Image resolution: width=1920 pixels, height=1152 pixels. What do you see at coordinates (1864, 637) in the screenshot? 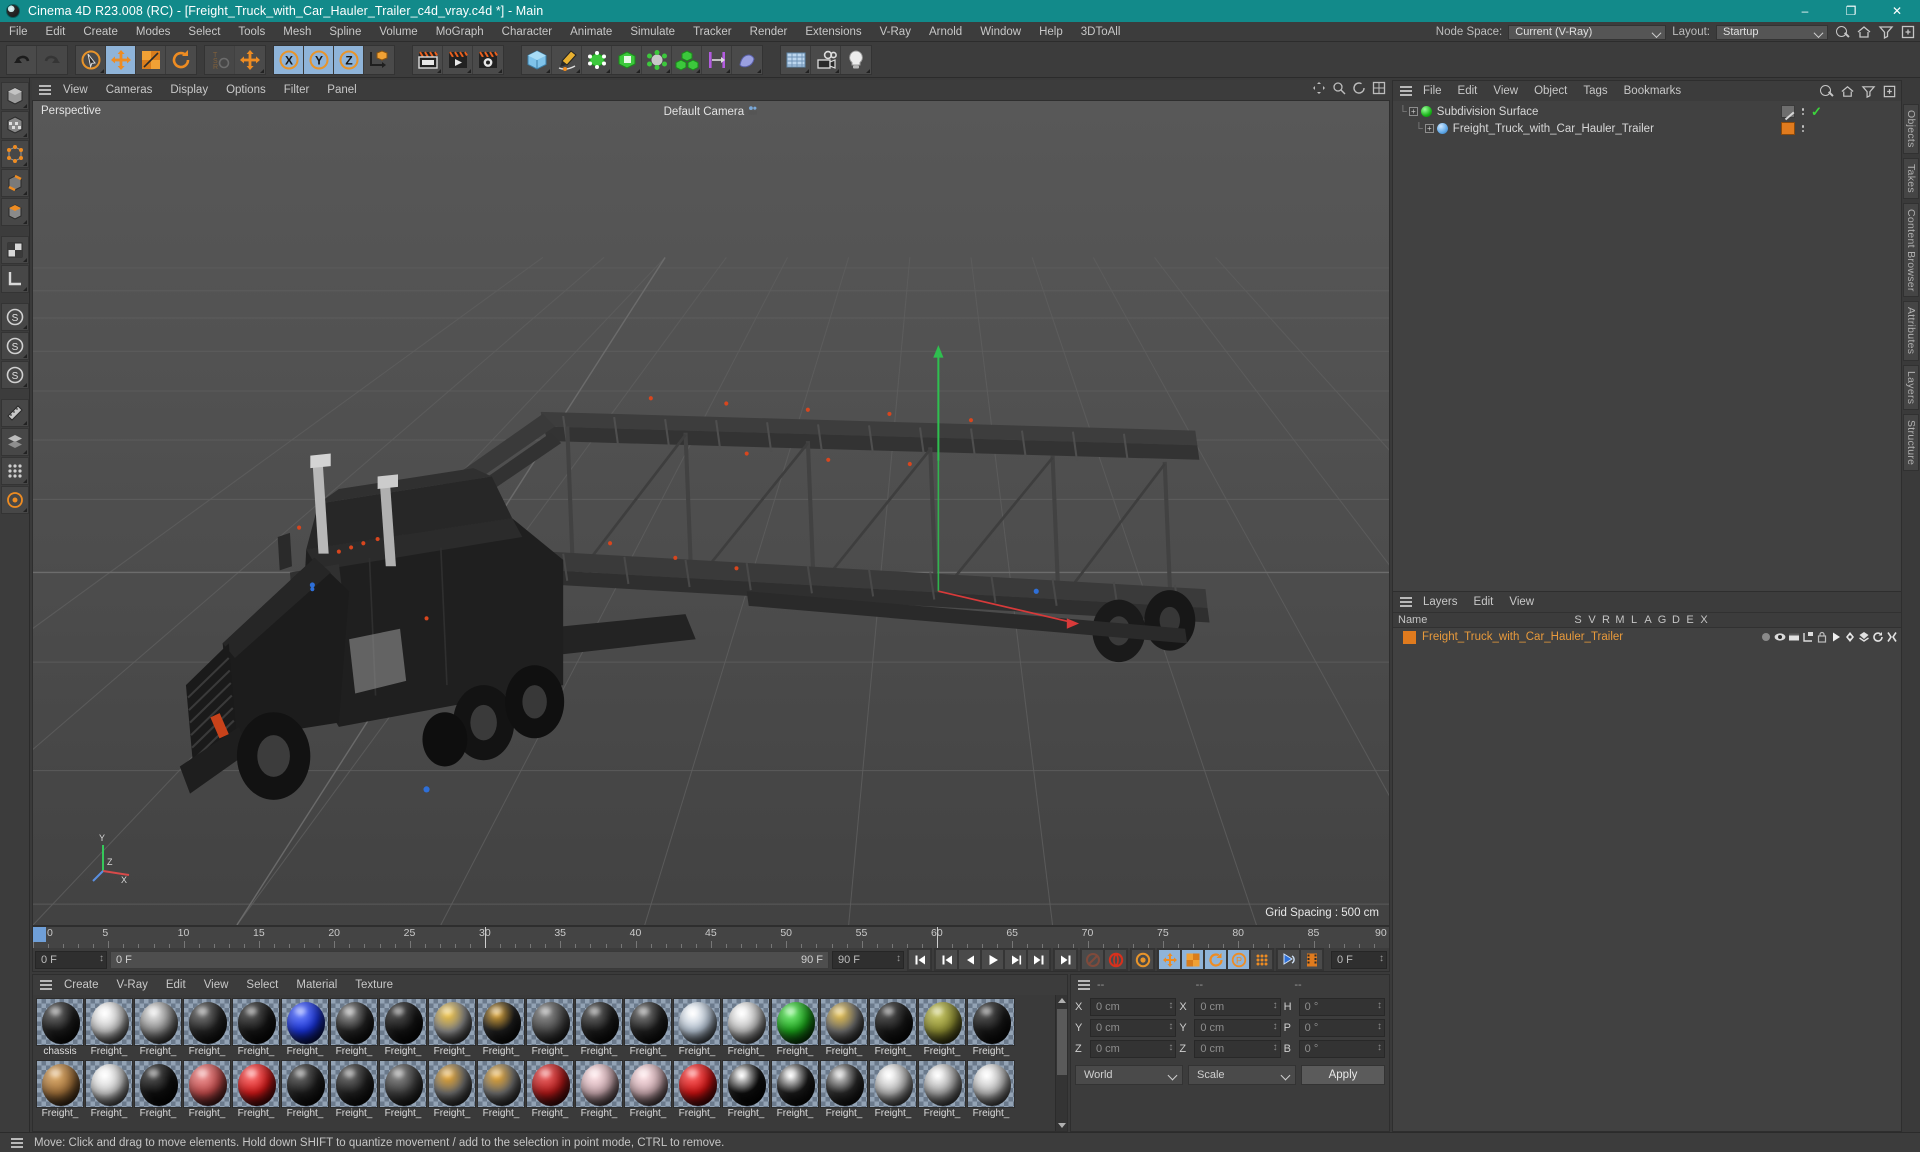
I see `deformer-icon` at bounding box center [1864, 637].